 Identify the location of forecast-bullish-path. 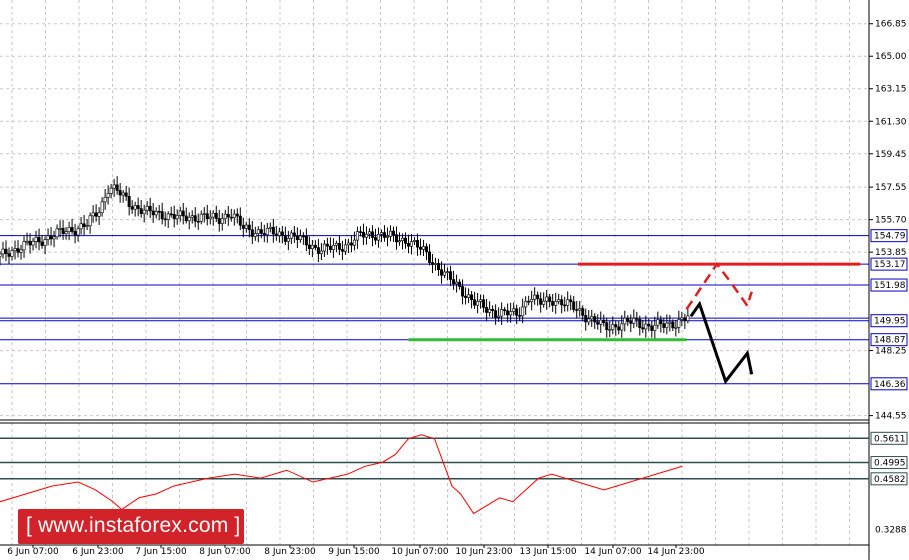
(719, 285).